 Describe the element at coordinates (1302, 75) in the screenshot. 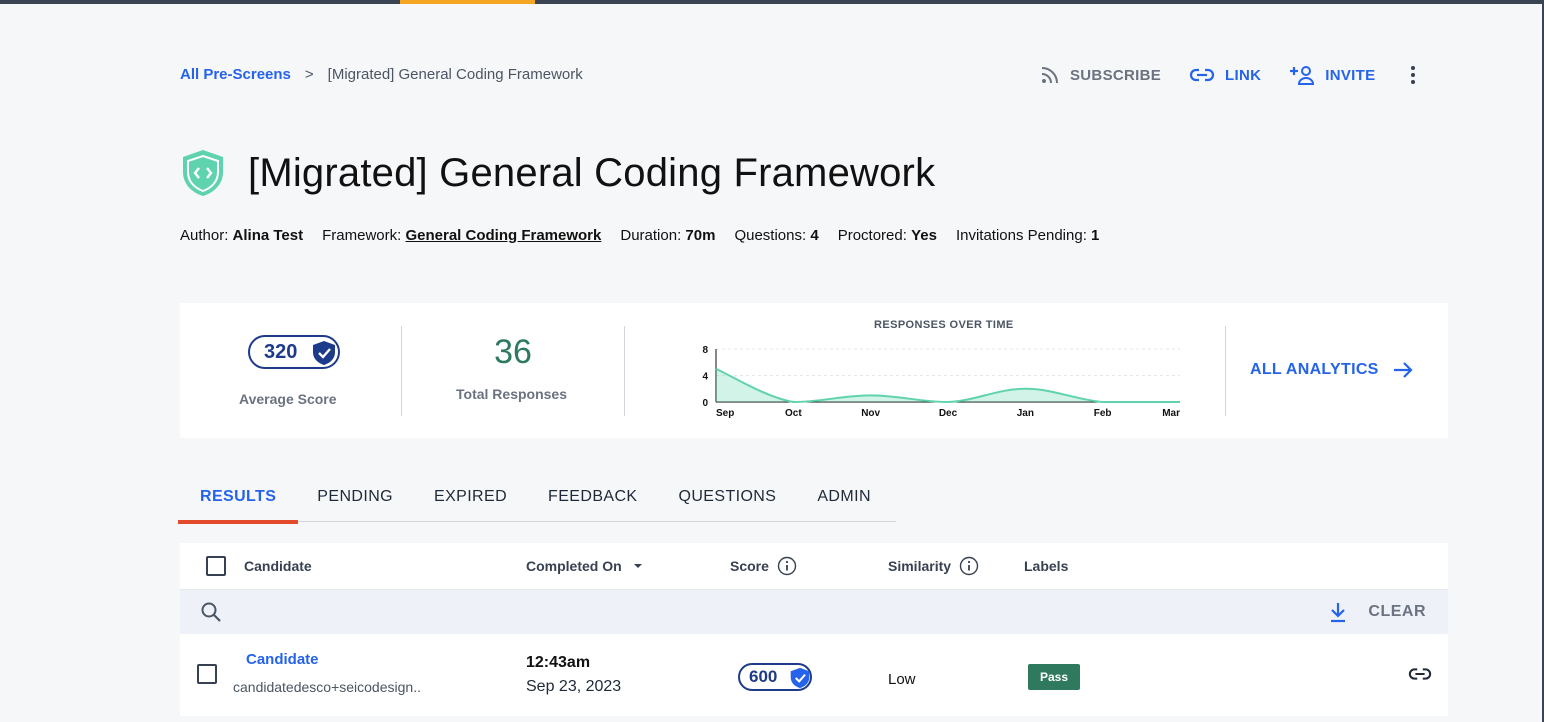

I see `add-user-icon` at that location.